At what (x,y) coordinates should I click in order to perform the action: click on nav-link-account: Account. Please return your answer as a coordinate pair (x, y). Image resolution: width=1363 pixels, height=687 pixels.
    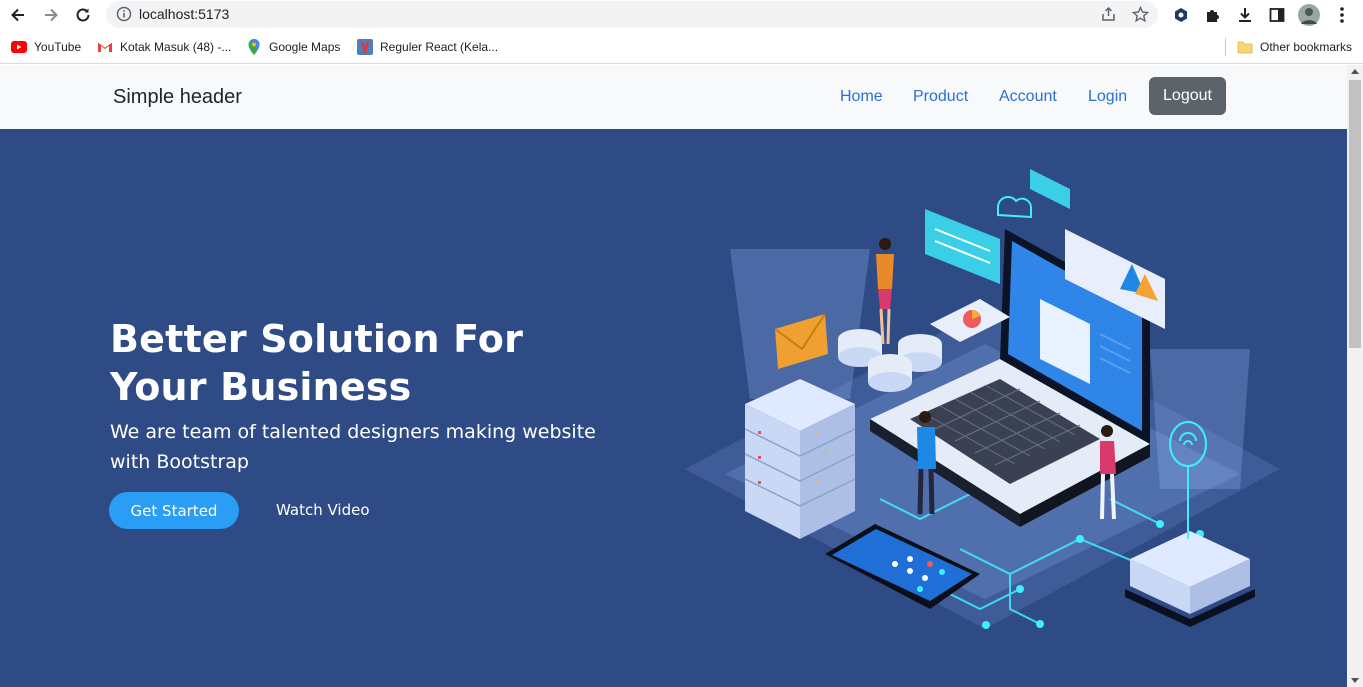
    Looking at the image, I should click on (1028, 97).